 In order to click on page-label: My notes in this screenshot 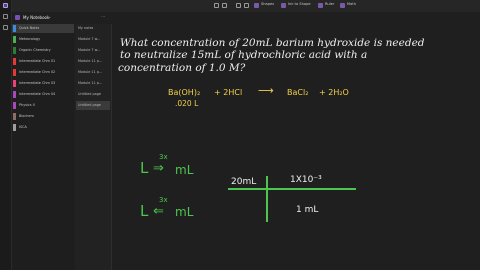, I will do `click(86, 28)`.